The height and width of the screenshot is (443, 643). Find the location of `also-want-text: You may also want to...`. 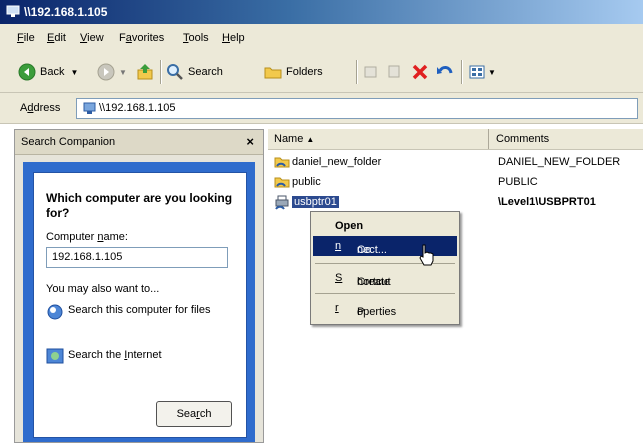

also-want-text: You may also want to... is located at coordinates (103, 289).